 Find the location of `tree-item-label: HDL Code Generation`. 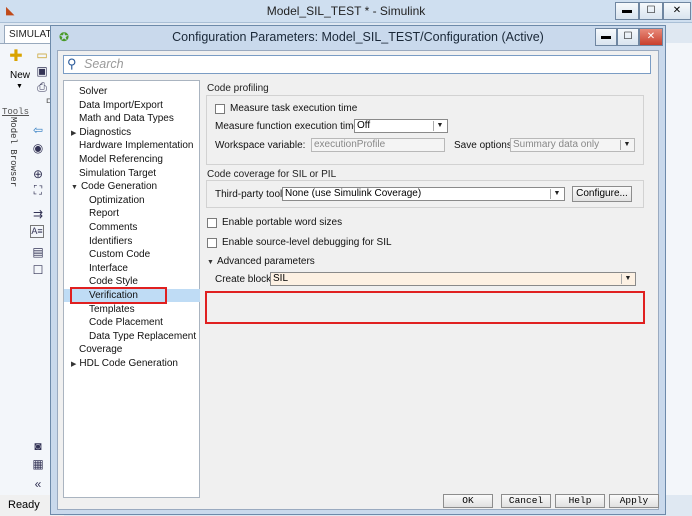

tree-item-label: HDL Code Generation is located at coordinates (128, 363).